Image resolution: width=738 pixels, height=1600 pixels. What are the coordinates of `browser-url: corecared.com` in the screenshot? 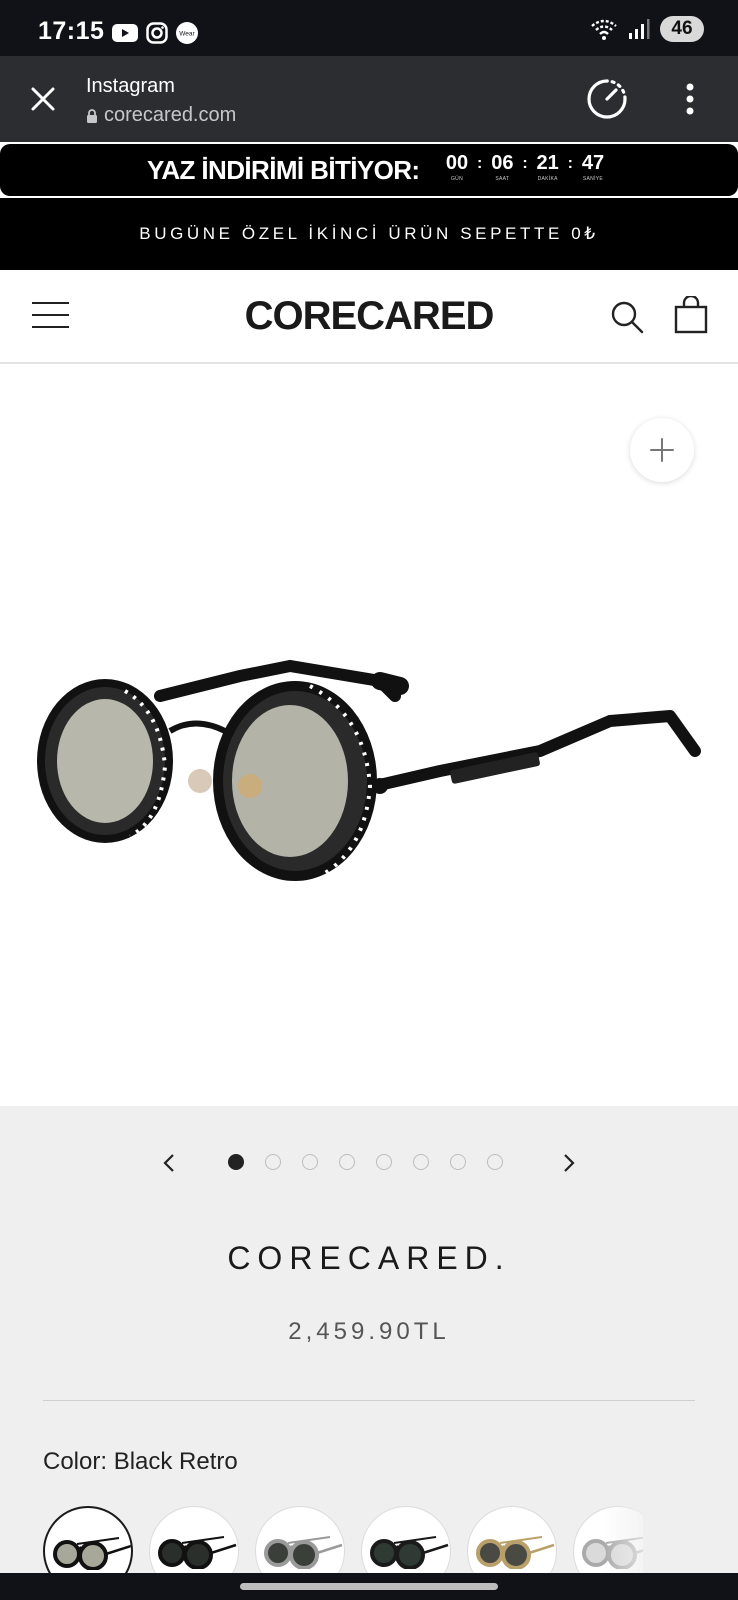 It's located at (161, 115).